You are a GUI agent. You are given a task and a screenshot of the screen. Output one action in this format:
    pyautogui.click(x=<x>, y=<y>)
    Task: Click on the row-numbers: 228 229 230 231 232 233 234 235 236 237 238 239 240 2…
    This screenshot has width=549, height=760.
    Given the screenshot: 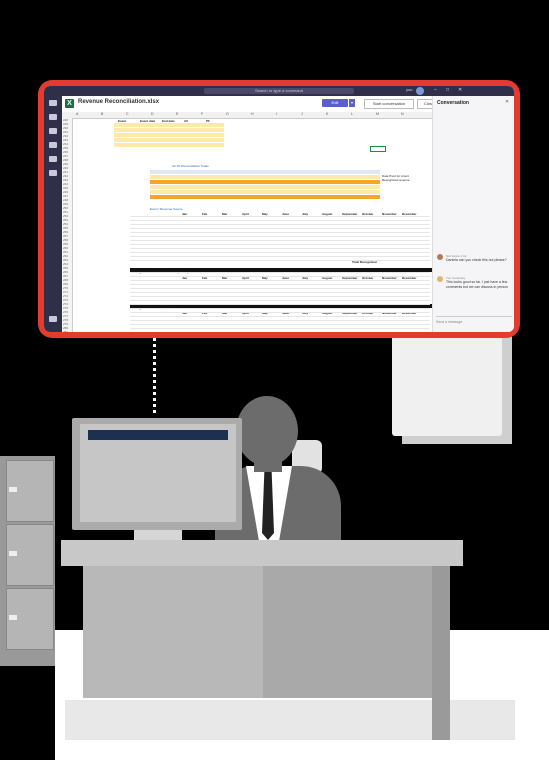 What is the action you would take?
    pyautogui.click(x=67, y=225)
    